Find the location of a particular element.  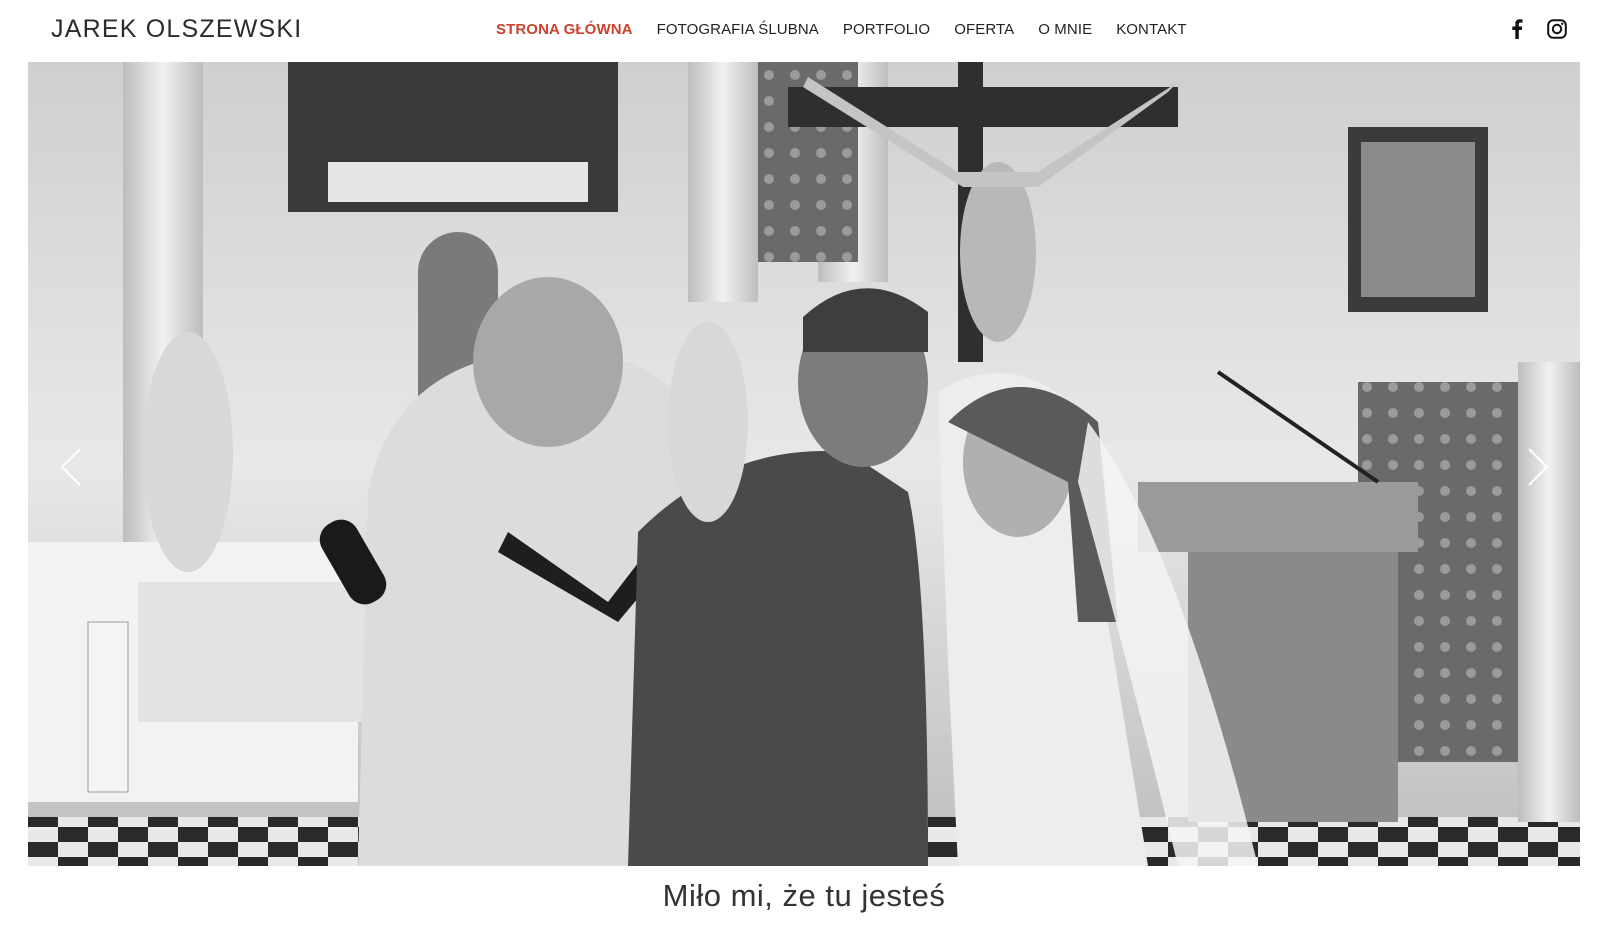

chevron-left-icon is located at coordinates (71, 467).